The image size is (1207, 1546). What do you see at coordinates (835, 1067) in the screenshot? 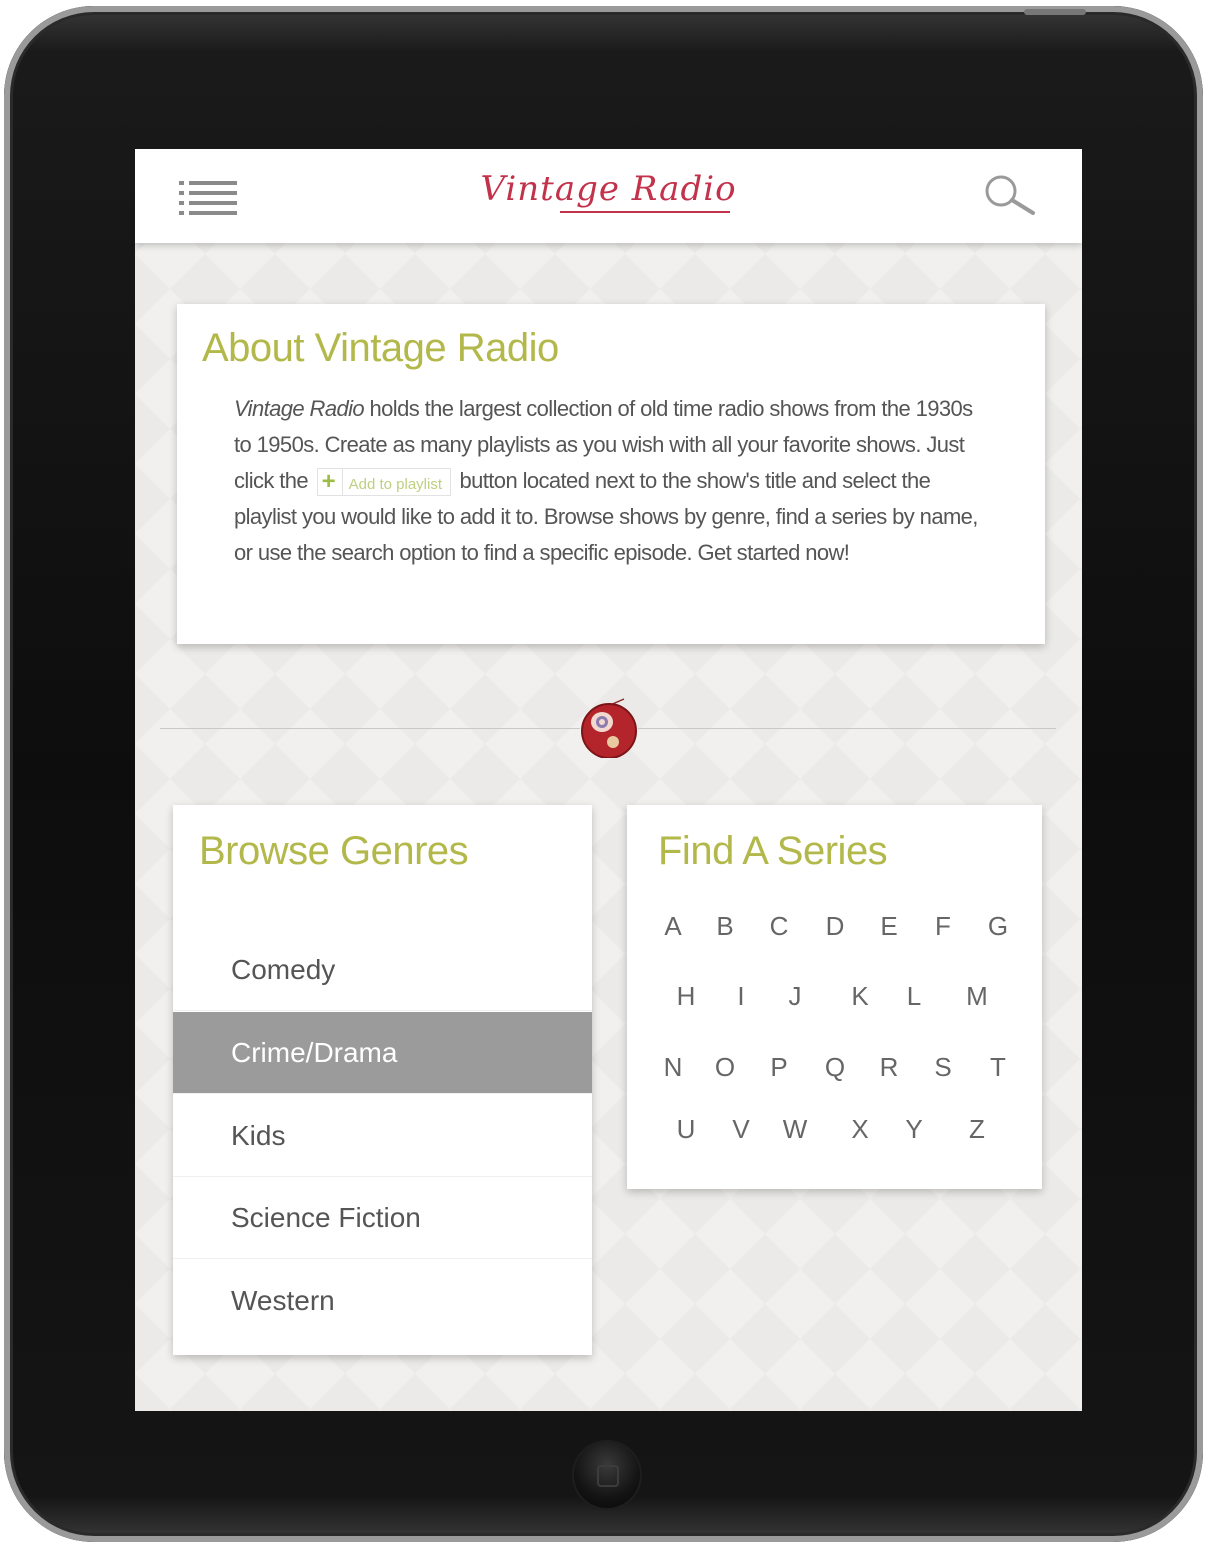
I see `letter-q: Q` at bounding box center [835, 1067].